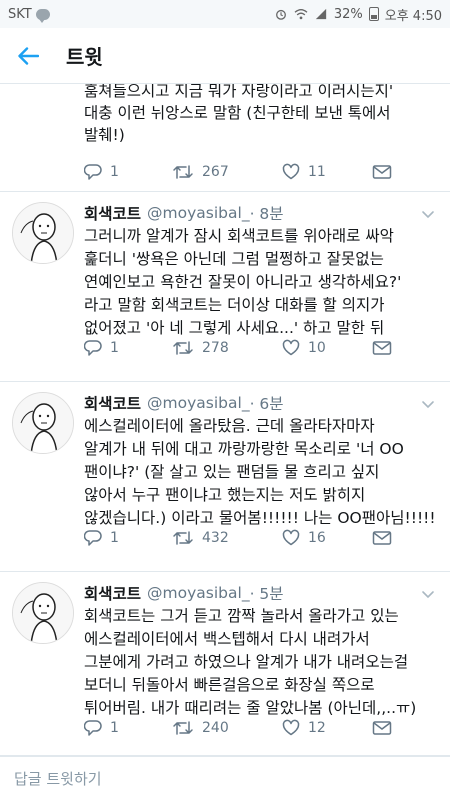 This screenshot has height=800, width=450. I want to click on like-button: 12, so click(327, 728).